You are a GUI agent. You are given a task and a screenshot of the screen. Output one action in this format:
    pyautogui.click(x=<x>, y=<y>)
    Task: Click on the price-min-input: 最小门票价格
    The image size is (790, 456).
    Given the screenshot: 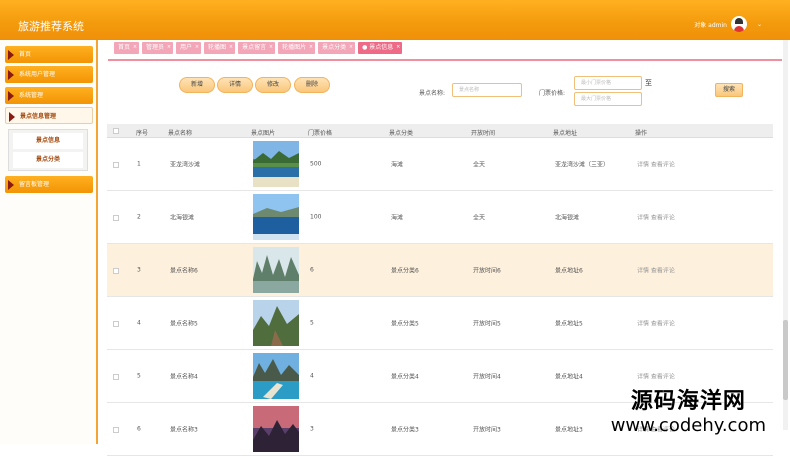 What is the action you would take?
    pyautogui.click(x=608, y=83)
    